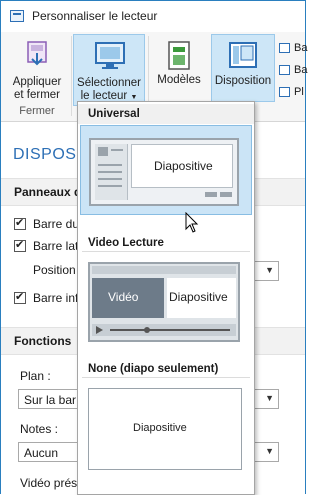 This screenshot has width=320, height=495. I want to click on small-option-2: Ba, so click(292, 71).